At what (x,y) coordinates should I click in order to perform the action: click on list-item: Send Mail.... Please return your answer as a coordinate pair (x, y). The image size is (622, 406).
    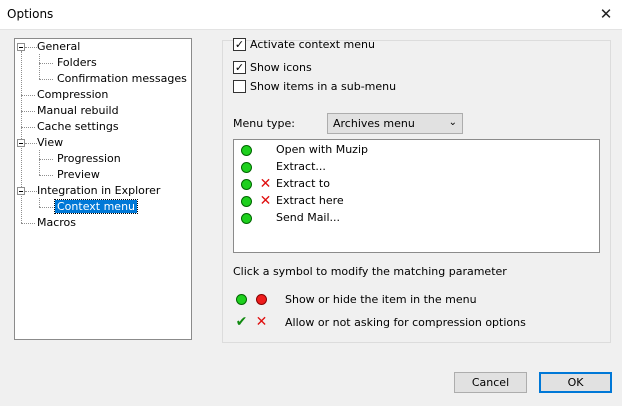
    Looking at the image, I should click on (414, 218).